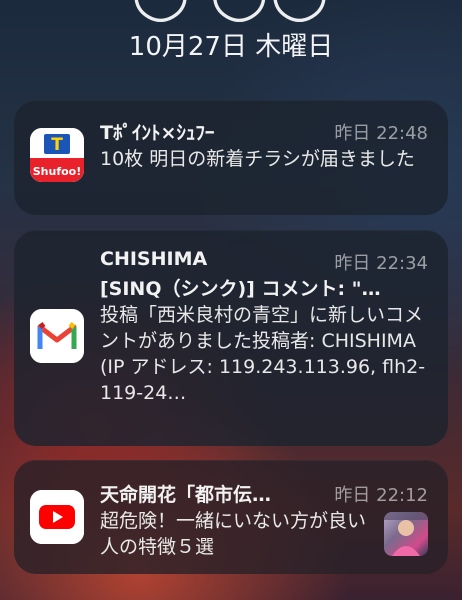  I want to click on notification-title: Tﾎﾟｲﾝﾄ×ｼｭﾌｰ, so click(157, 133).